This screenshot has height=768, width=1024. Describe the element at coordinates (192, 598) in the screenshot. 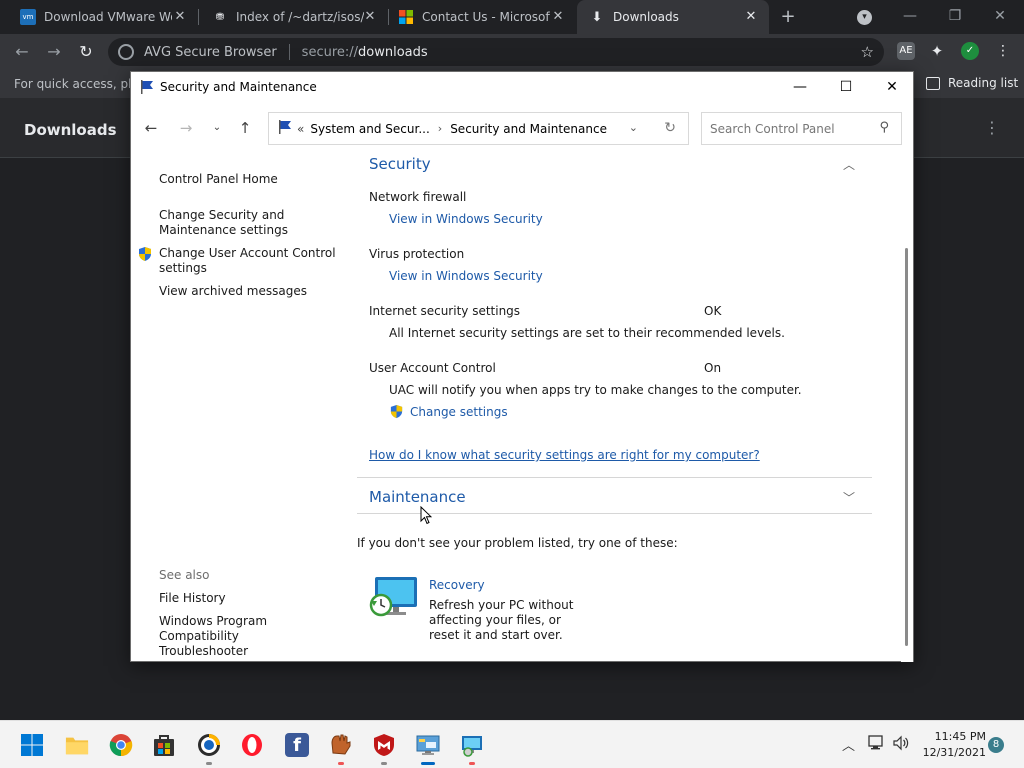

I see `file-history-link: File History` at that location.